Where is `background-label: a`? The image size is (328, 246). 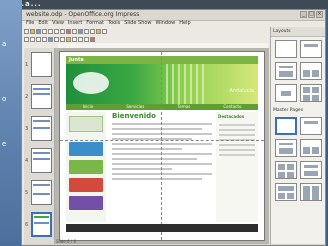 background-label: a is located at coordinates (4, 44).